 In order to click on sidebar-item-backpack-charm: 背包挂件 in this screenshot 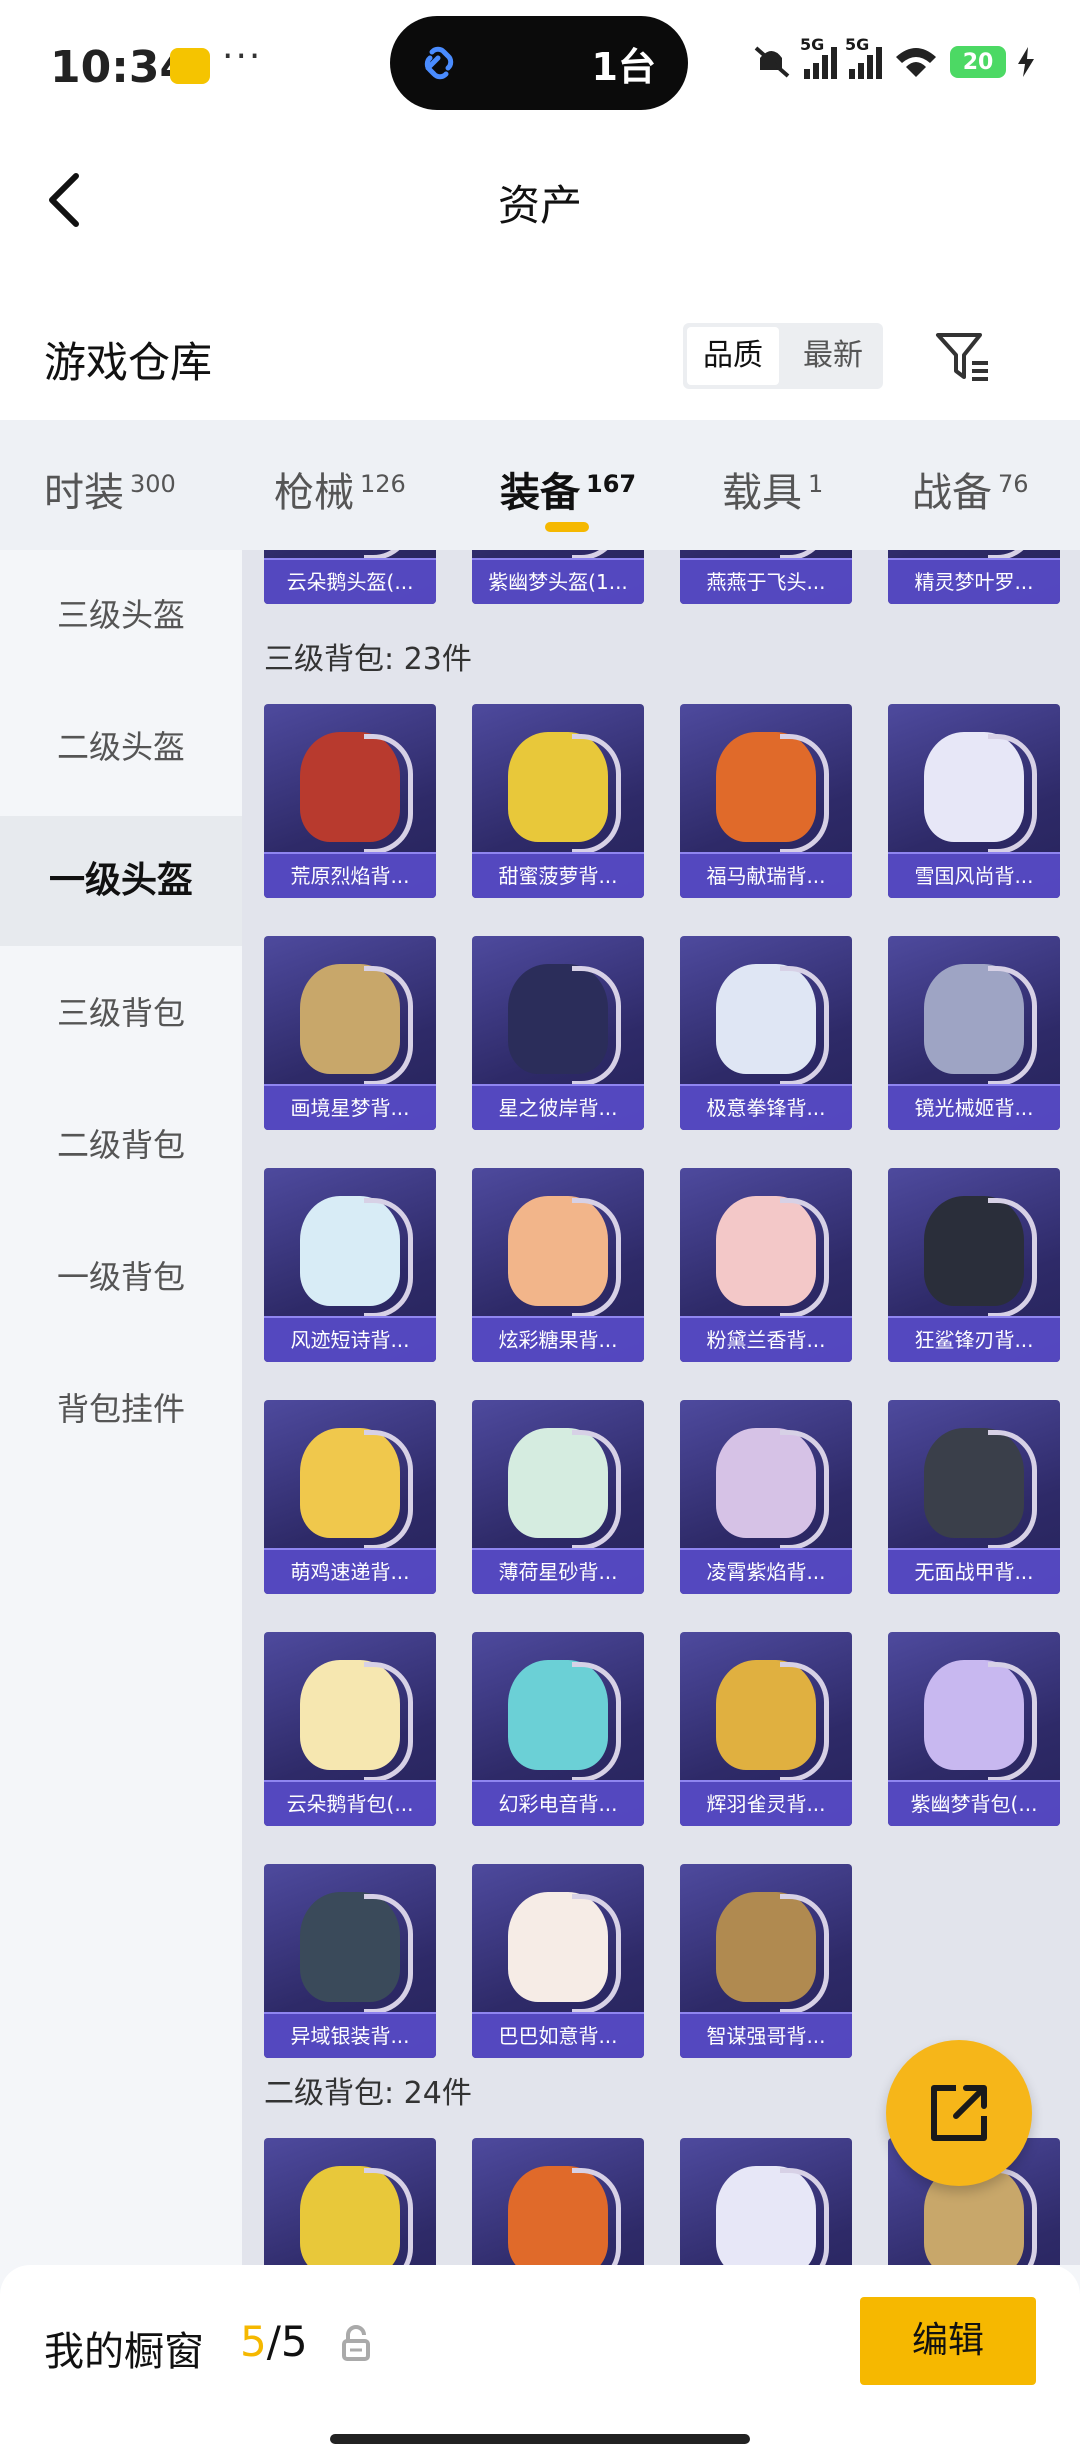, I will do `click(121, 1409)`.